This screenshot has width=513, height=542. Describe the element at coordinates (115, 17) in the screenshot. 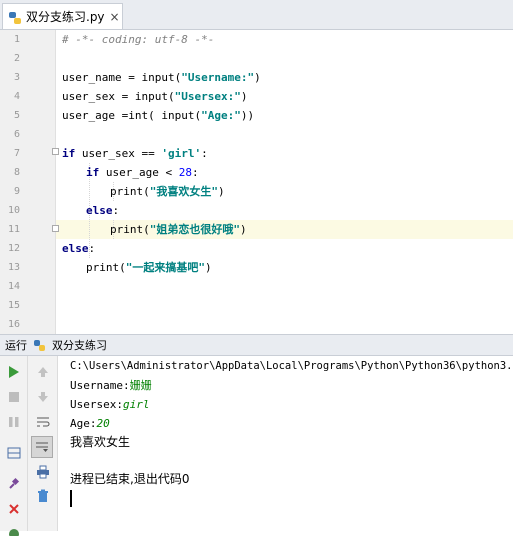

I see `close-tab-icon: ×` at that location.